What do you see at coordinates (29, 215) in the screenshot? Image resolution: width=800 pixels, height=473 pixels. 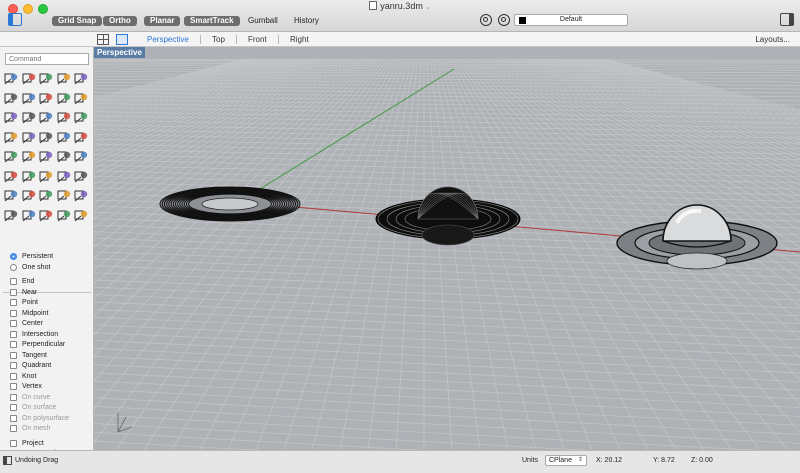 I see `zoom-icon` at bounding box center [29, 215].